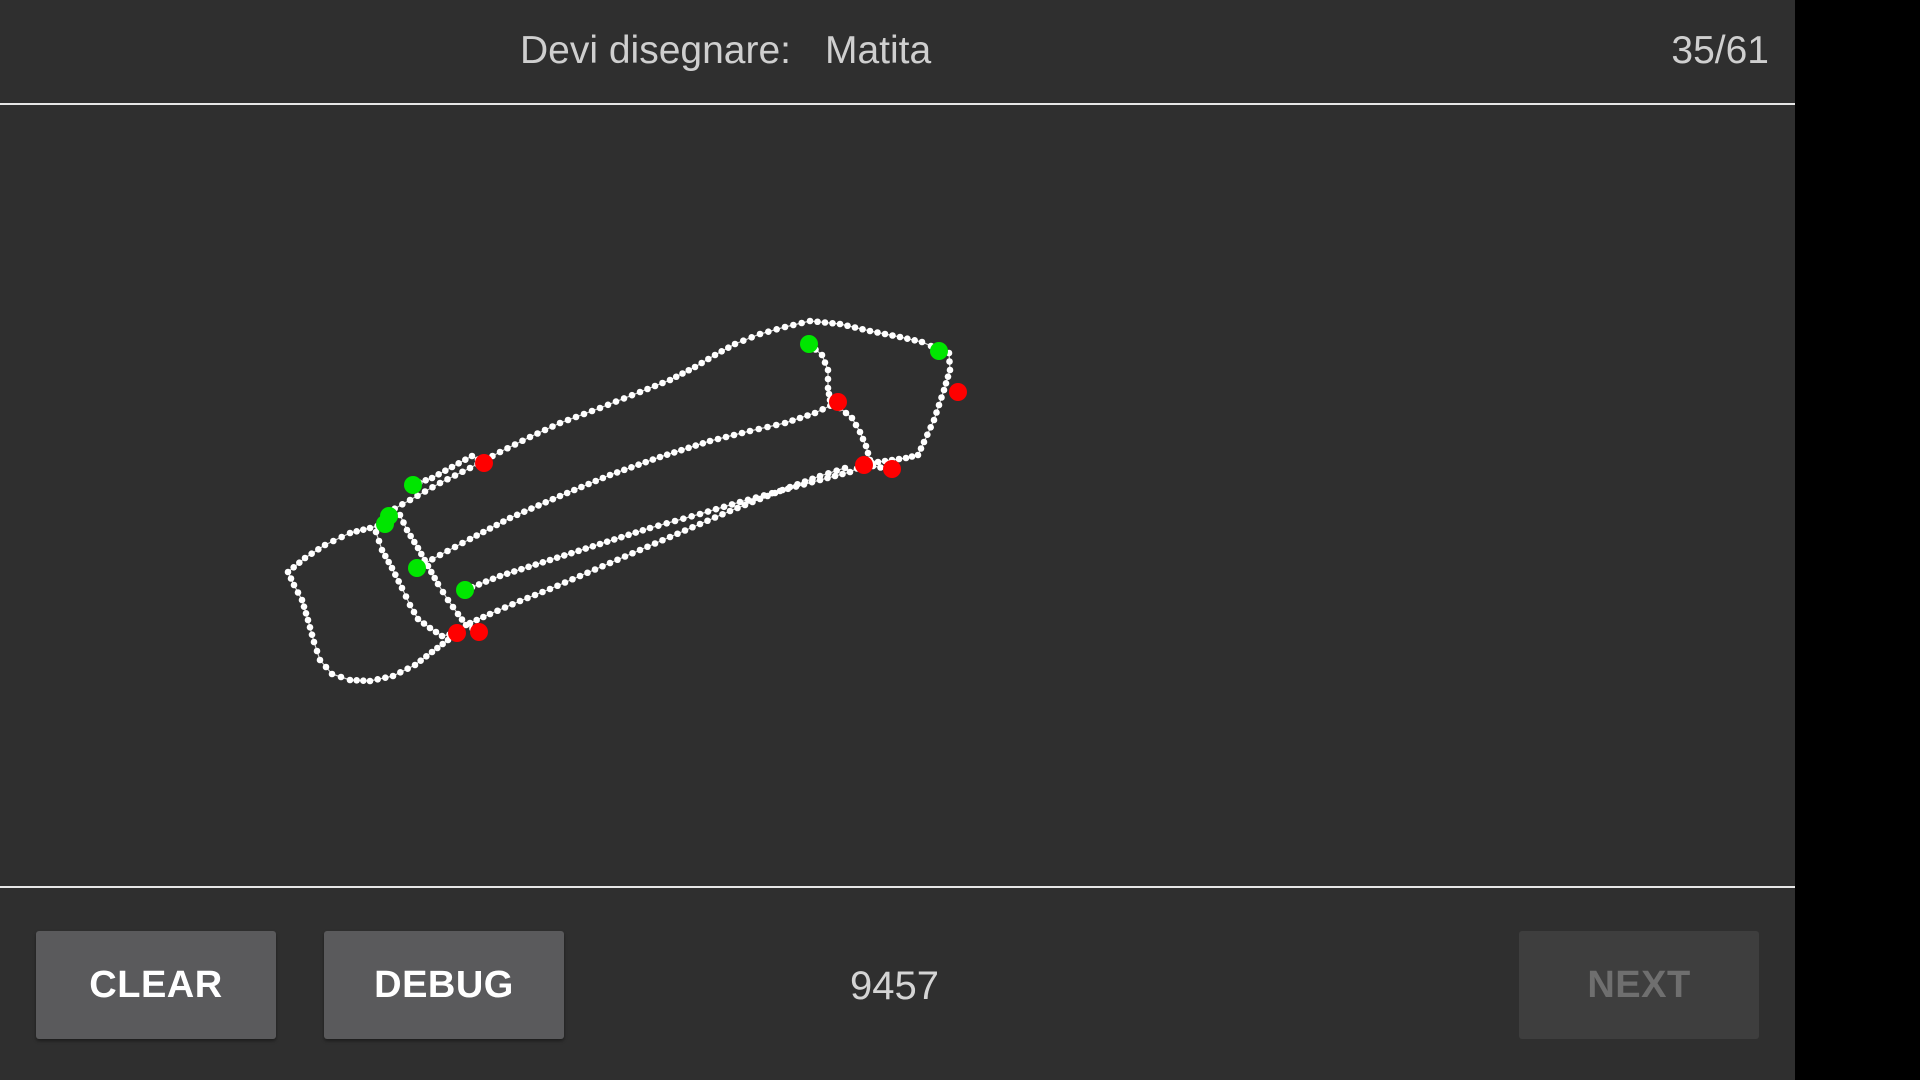 This screenshot has width=1920, height=1080. Describe the element at coordinates (1720, 50) in the screenshot. I see `progress-counter: 35/61` at that location.